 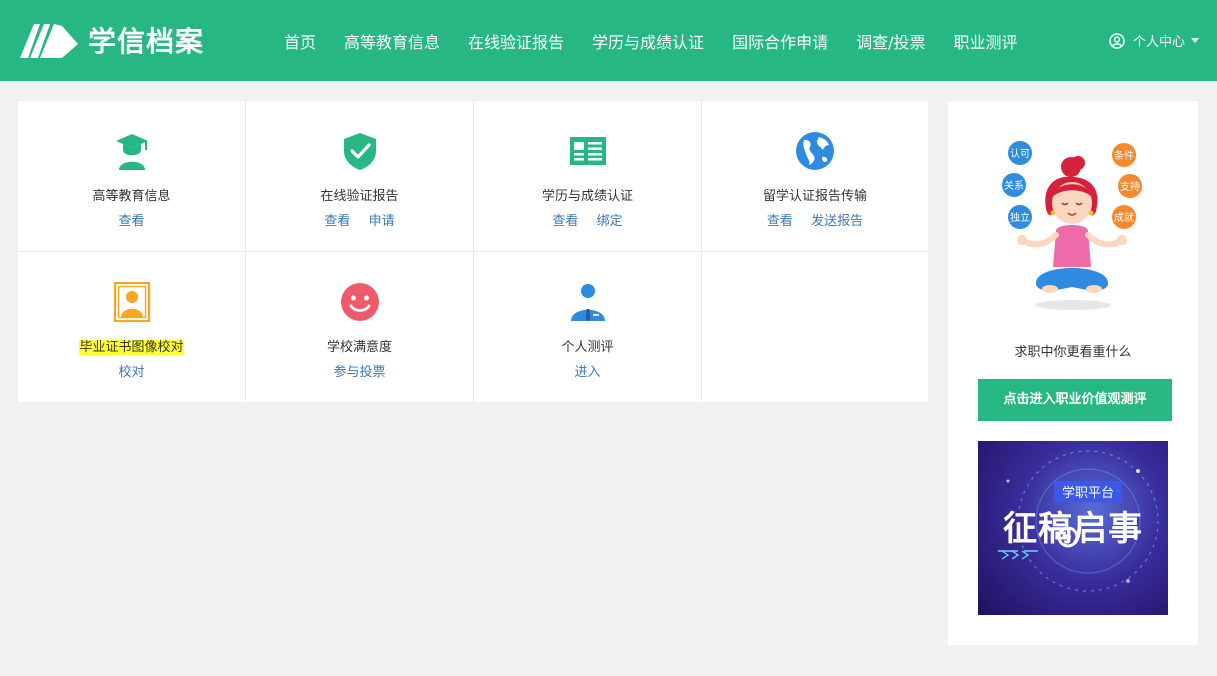 What do you see at coordinates (131, 372) in the screenshot?
I see `proofread-link: 校对` at bounding box center [131, 372].